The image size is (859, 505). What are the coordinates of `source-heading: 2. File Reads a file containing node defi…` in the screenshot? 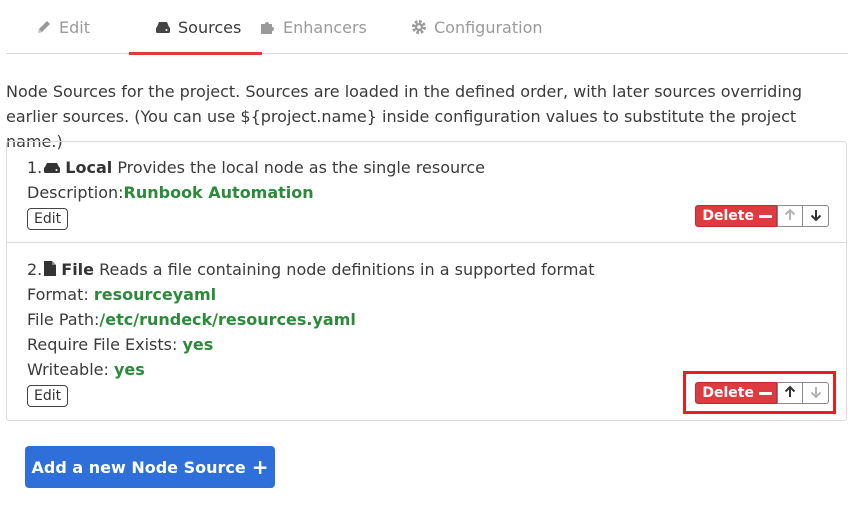 It's located at (311, 270).